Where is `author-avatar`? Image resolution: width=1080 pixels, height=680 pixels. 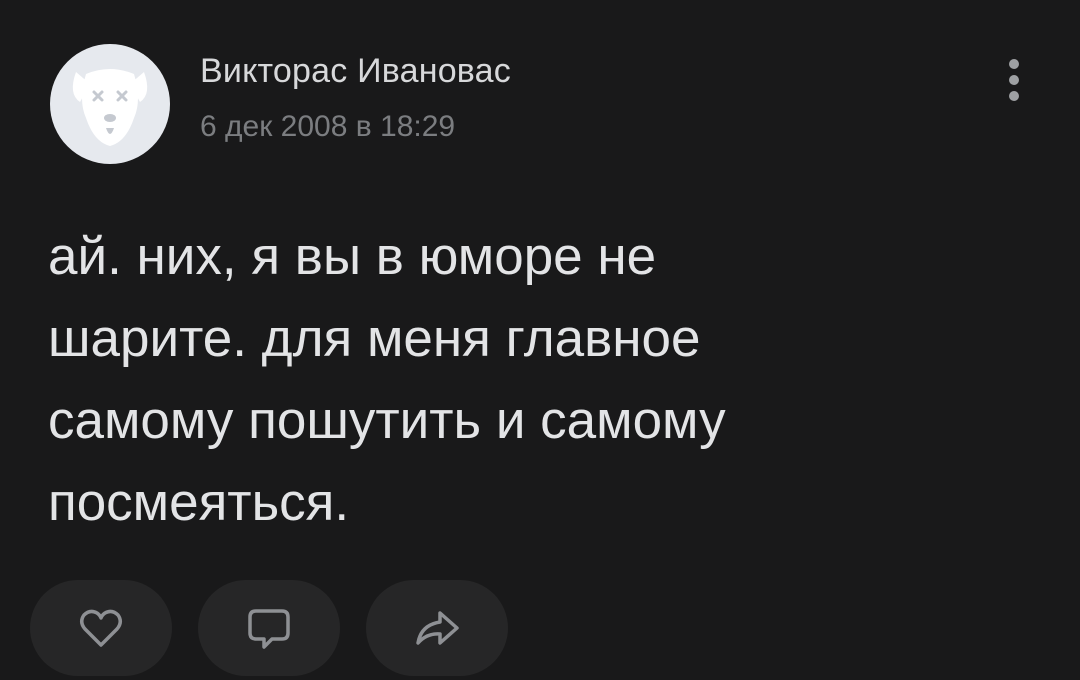 author-avatar is located at coordinates (110, 104).